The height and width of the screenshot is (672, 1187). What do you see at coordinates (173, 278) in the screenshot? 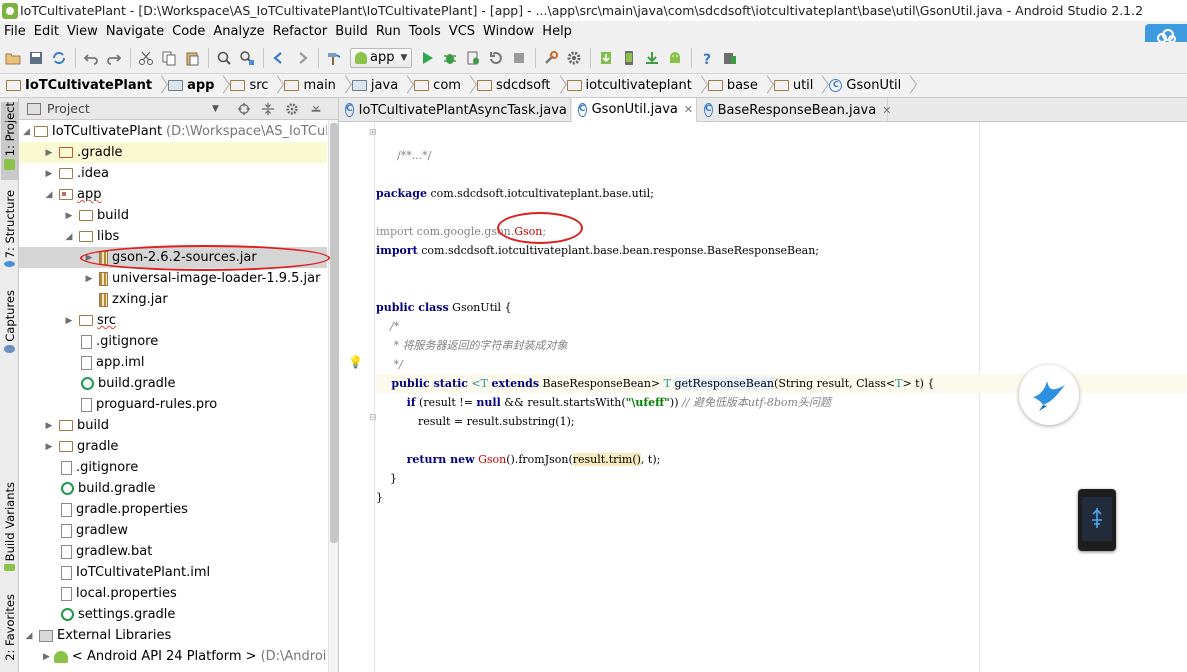
I see `tree-item-uil-jar: ▶ universal-image-loader-1.9.5.jar` at bounding box center [173, 278].